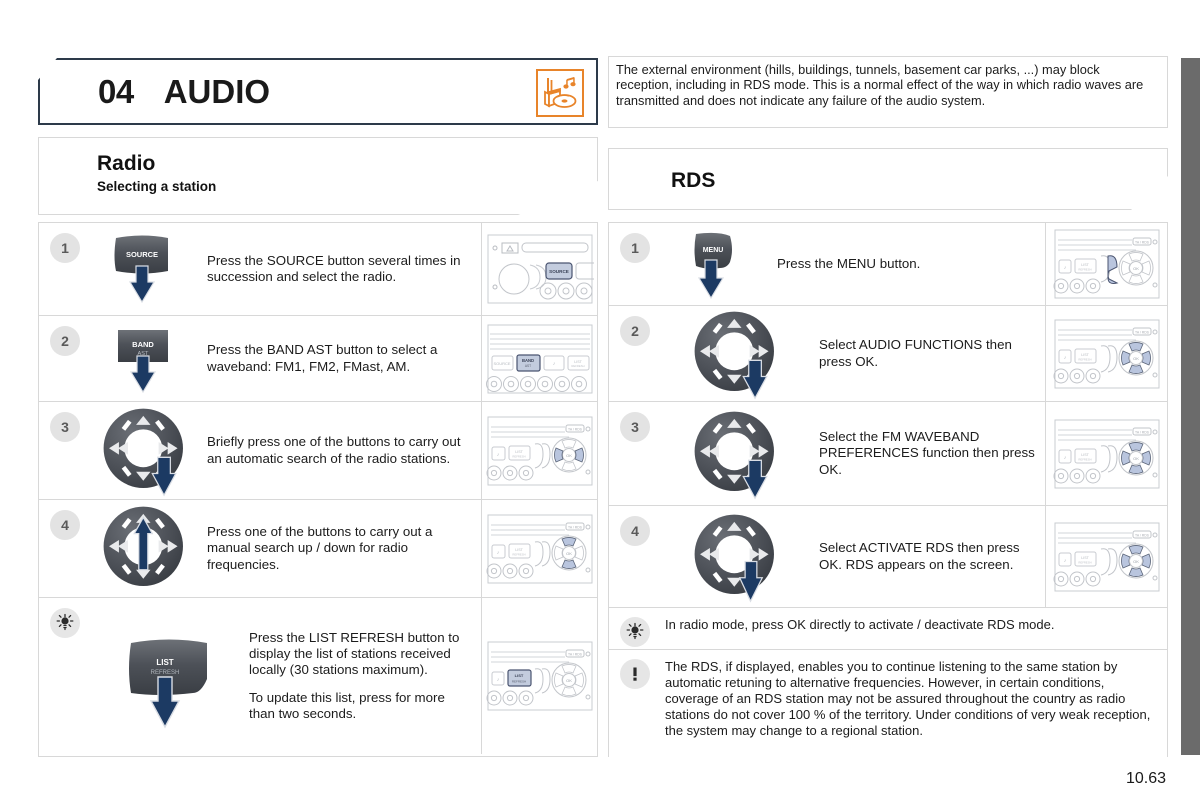 This screenshot has width=1200, height=800. I want to click on control-illustration-cell: MENU, so click(716, 264).